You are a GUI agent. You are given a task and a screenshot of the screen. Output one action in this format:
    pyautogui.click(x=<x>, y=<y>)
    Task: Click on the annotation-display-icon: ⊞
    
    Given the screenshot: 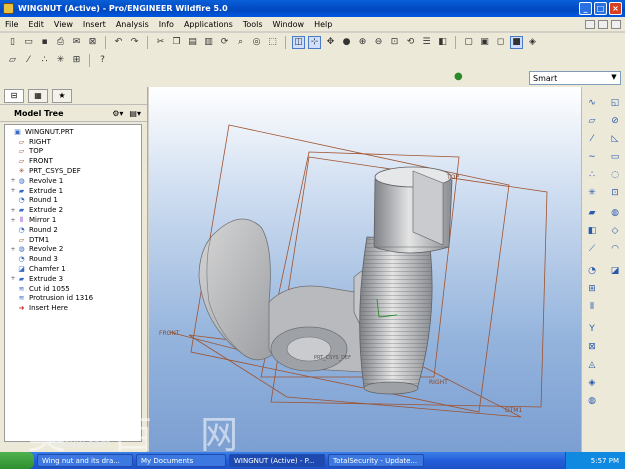 What is the action you would take?
    pyautogui.click(x=76, y=60)
    